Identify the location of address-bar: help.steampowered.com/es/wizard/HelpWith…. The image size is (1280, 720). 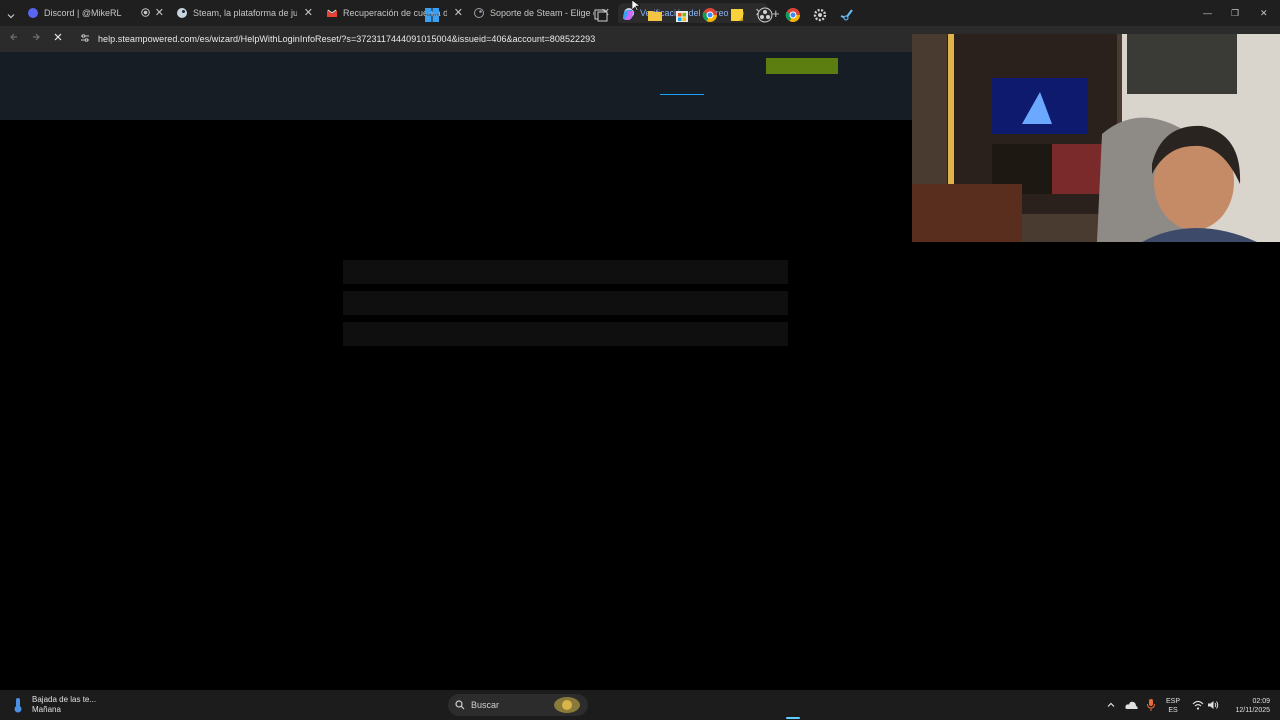
(346, 39).